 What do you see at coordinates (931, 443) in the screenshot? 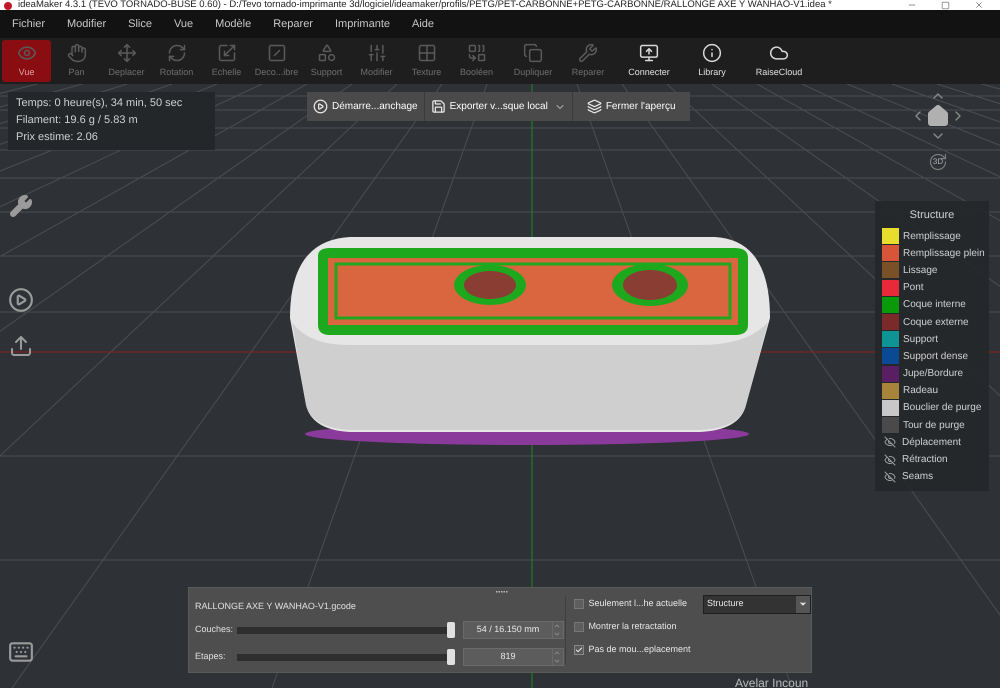
I see `legend-label: Déplacement` at bounding box center [931, 443].